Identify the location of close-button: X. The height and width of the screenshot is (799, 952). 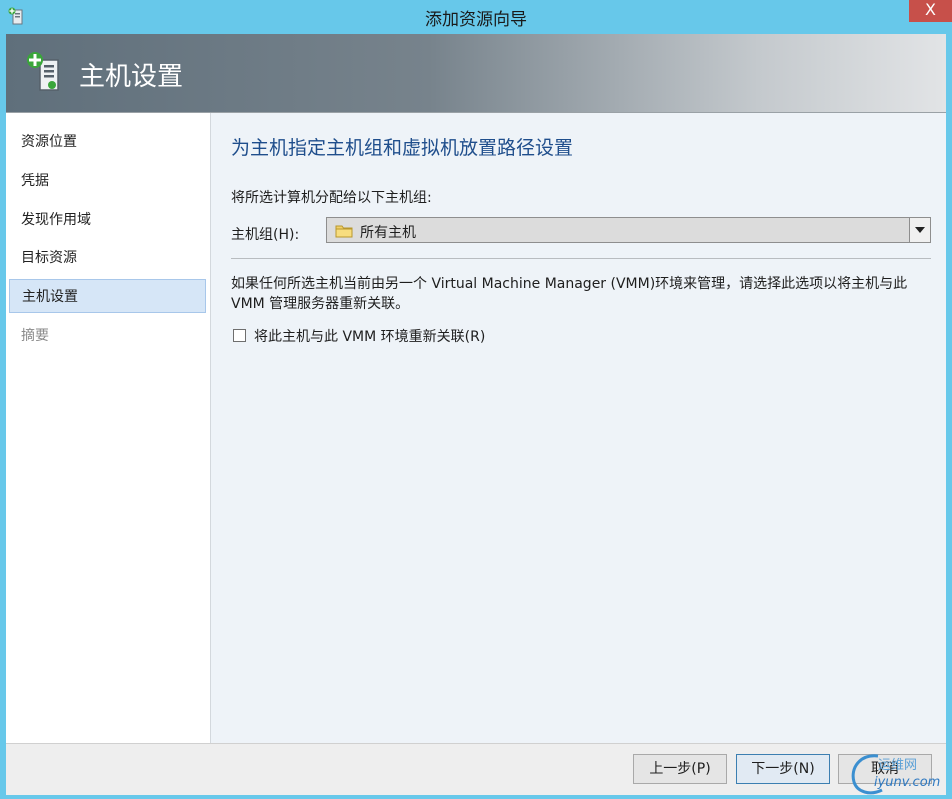
(930, 11).